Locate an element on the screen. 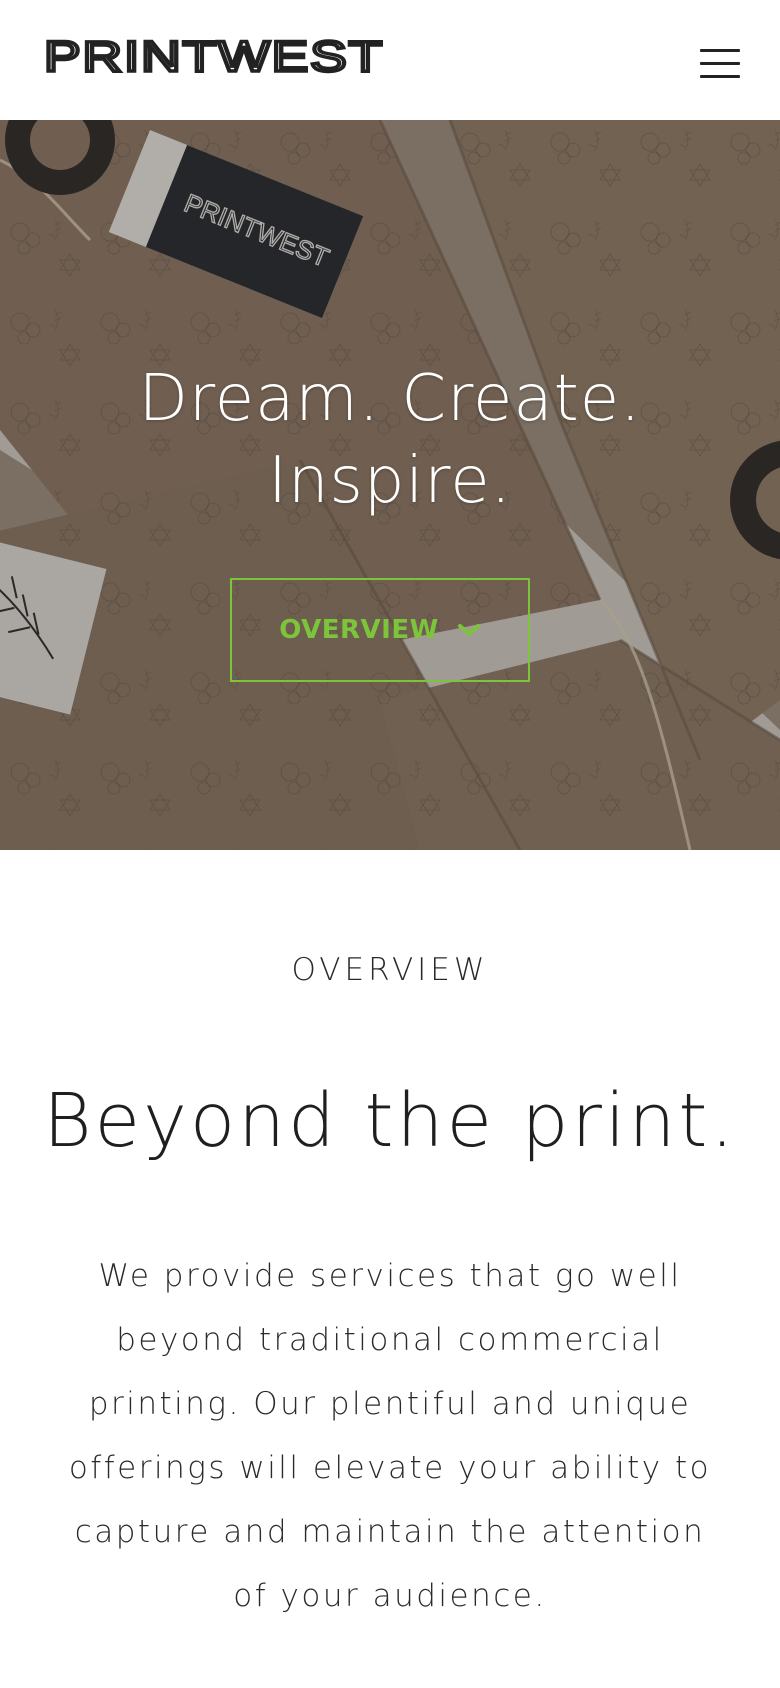 The height and width of the screenshot is (1688, 780). overview-button-label: OVERVIEW is located at coordinates (359, 630).